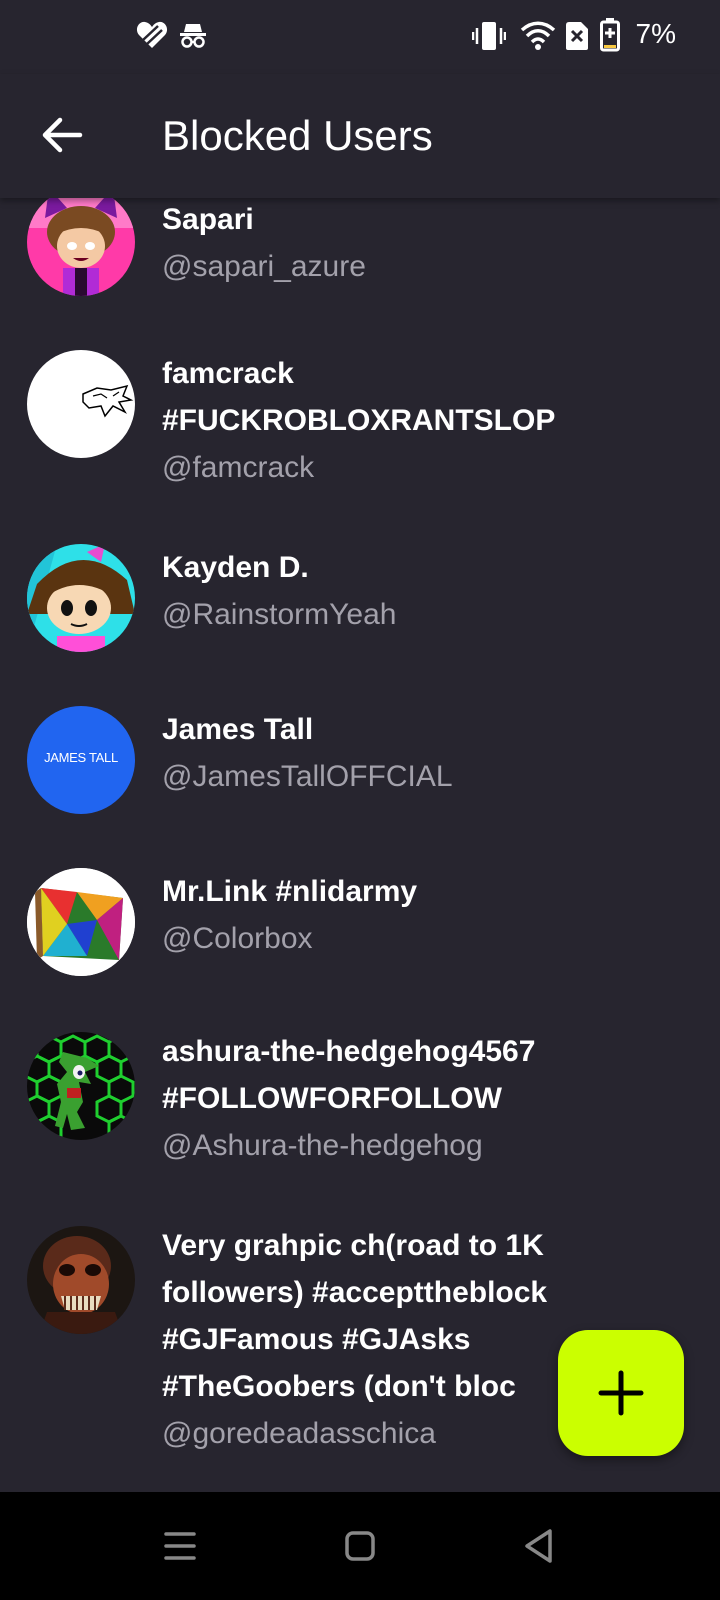 The image size is (720, 1600). Describe the element at coordinates (489, 38) in the screenshot. I see `vibrate-icon` at that location.